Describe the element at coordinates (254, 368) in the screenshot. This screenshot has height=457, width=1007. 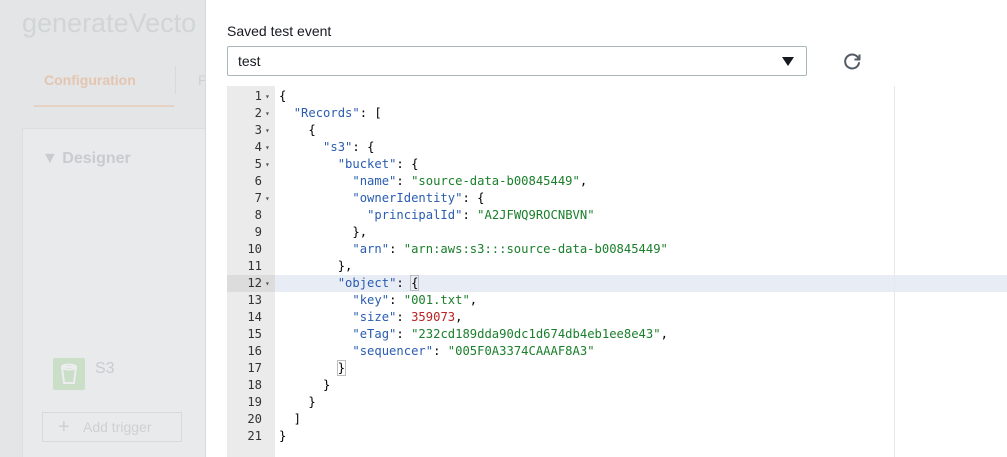
I see `line-number: 17` at that location.